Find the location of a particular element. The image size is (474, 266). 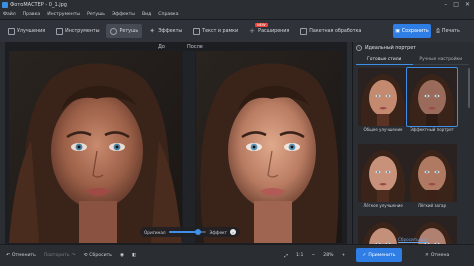

panel-scrollbar is located at coordinates (469, 88).